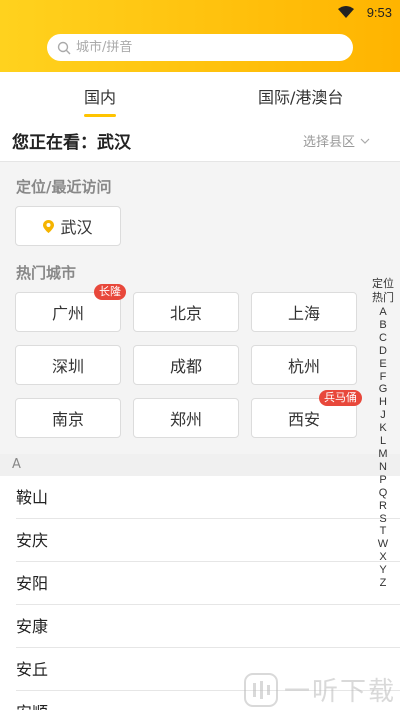 Image resolution: width=400 pixels, height=710 pixels. I want to click on list-letter-header: A, so click(200, 465).